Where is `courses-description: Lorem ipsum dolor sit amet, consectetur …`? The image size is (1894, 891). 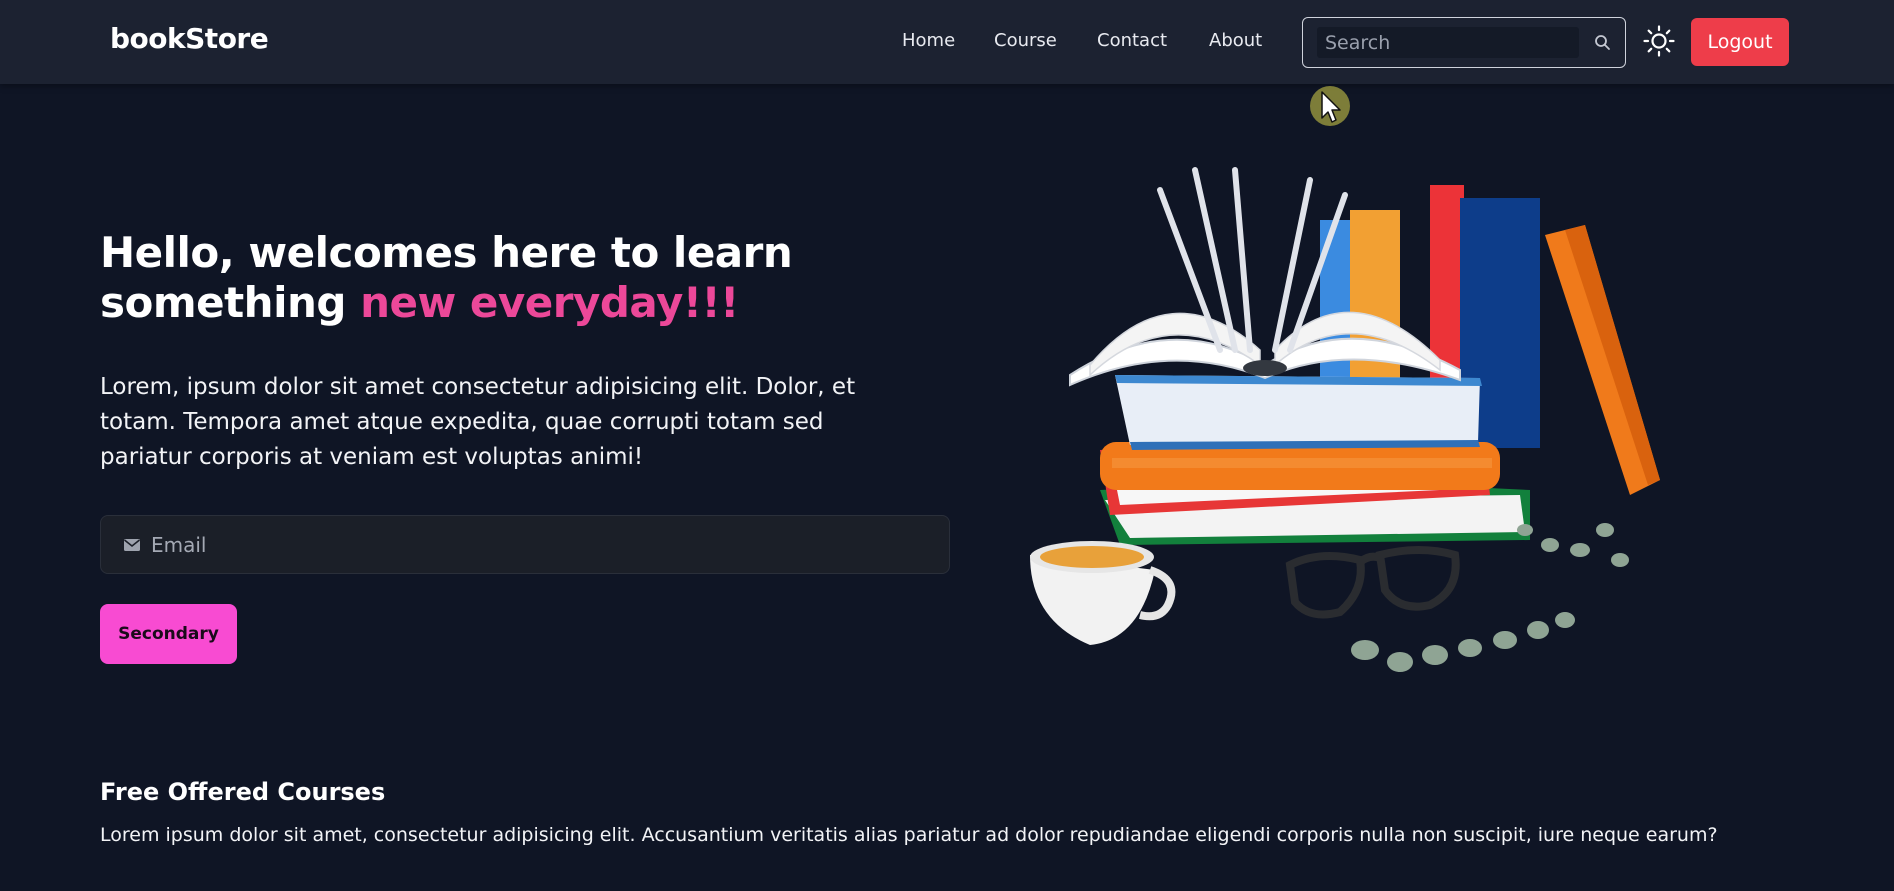
courses-description: Lorem ipsum dolor sit amet, consectetur … is located at coordinates (909, 835).